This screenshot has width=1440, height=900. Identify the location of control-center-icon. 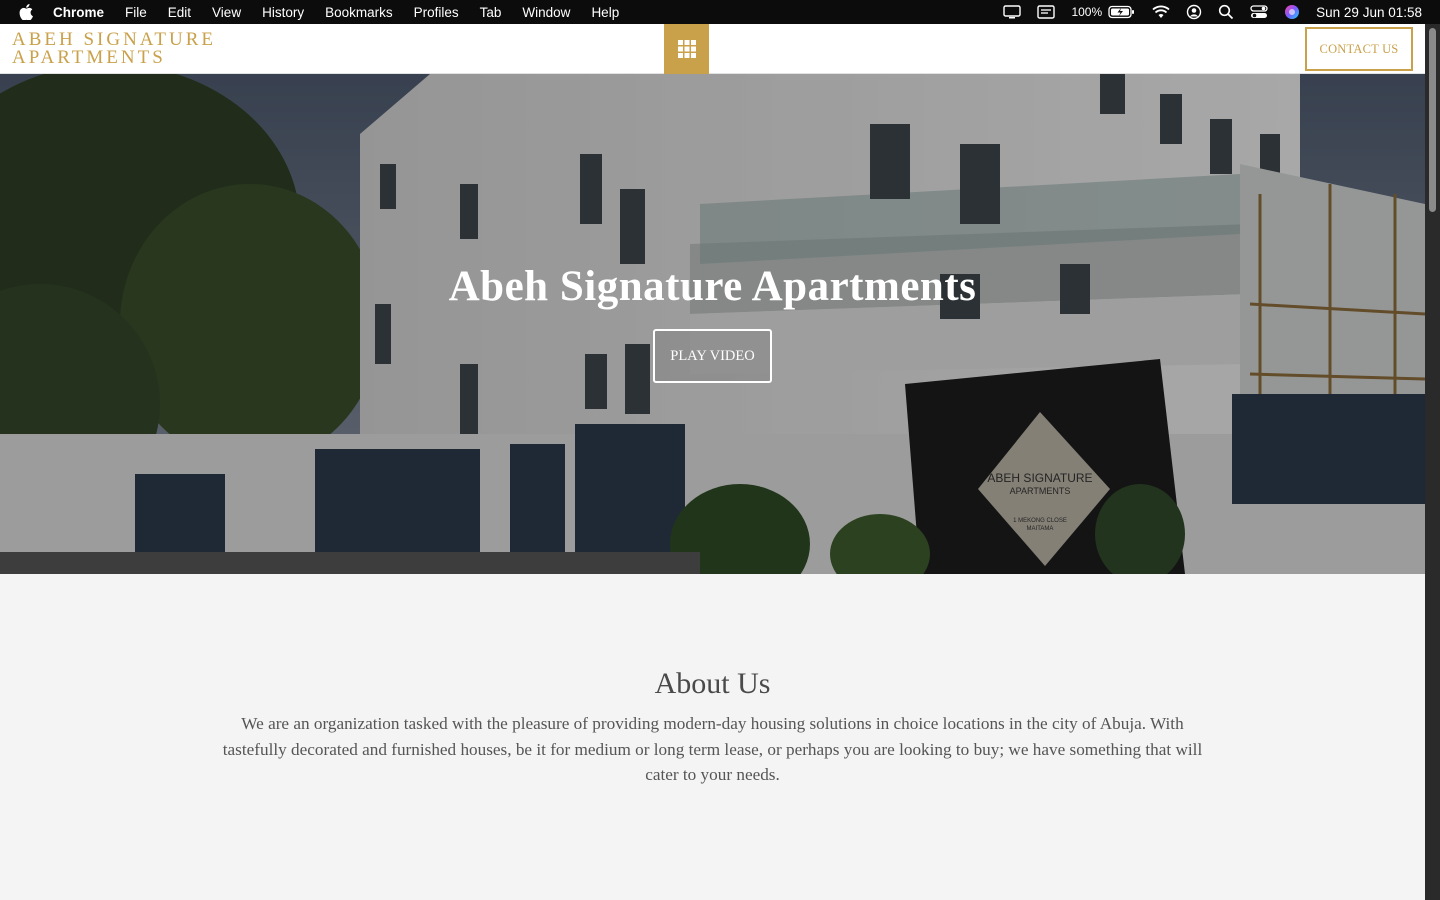
(1259, 12).